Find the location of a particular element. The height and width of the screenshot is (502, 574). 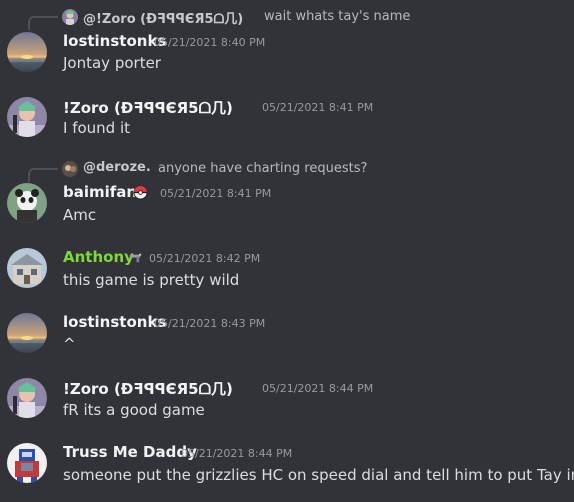

message-timestamp: 05/21/2021 8:43 PM is located at coordinates (210, 323).